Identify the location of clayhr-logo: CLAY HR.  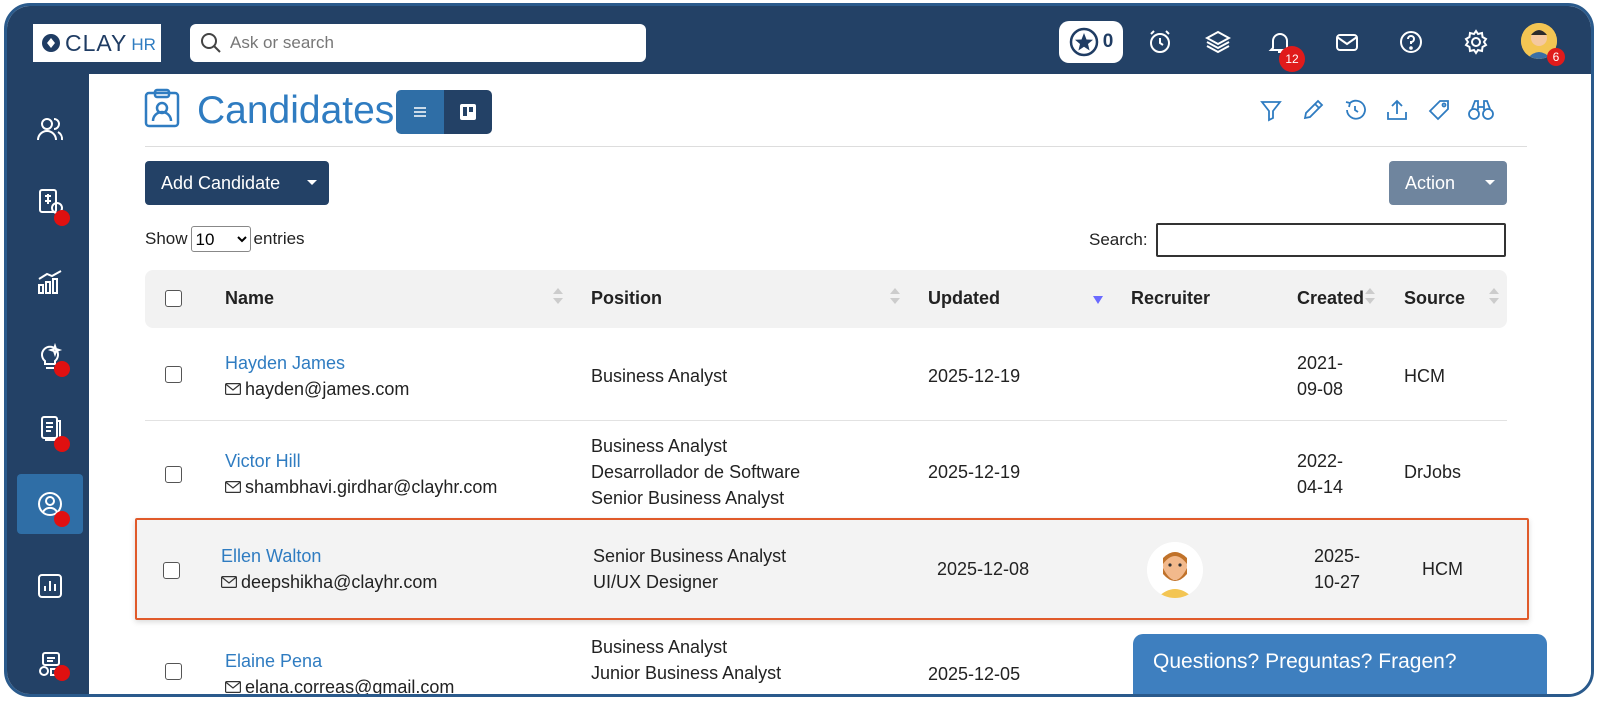
(97, 43).